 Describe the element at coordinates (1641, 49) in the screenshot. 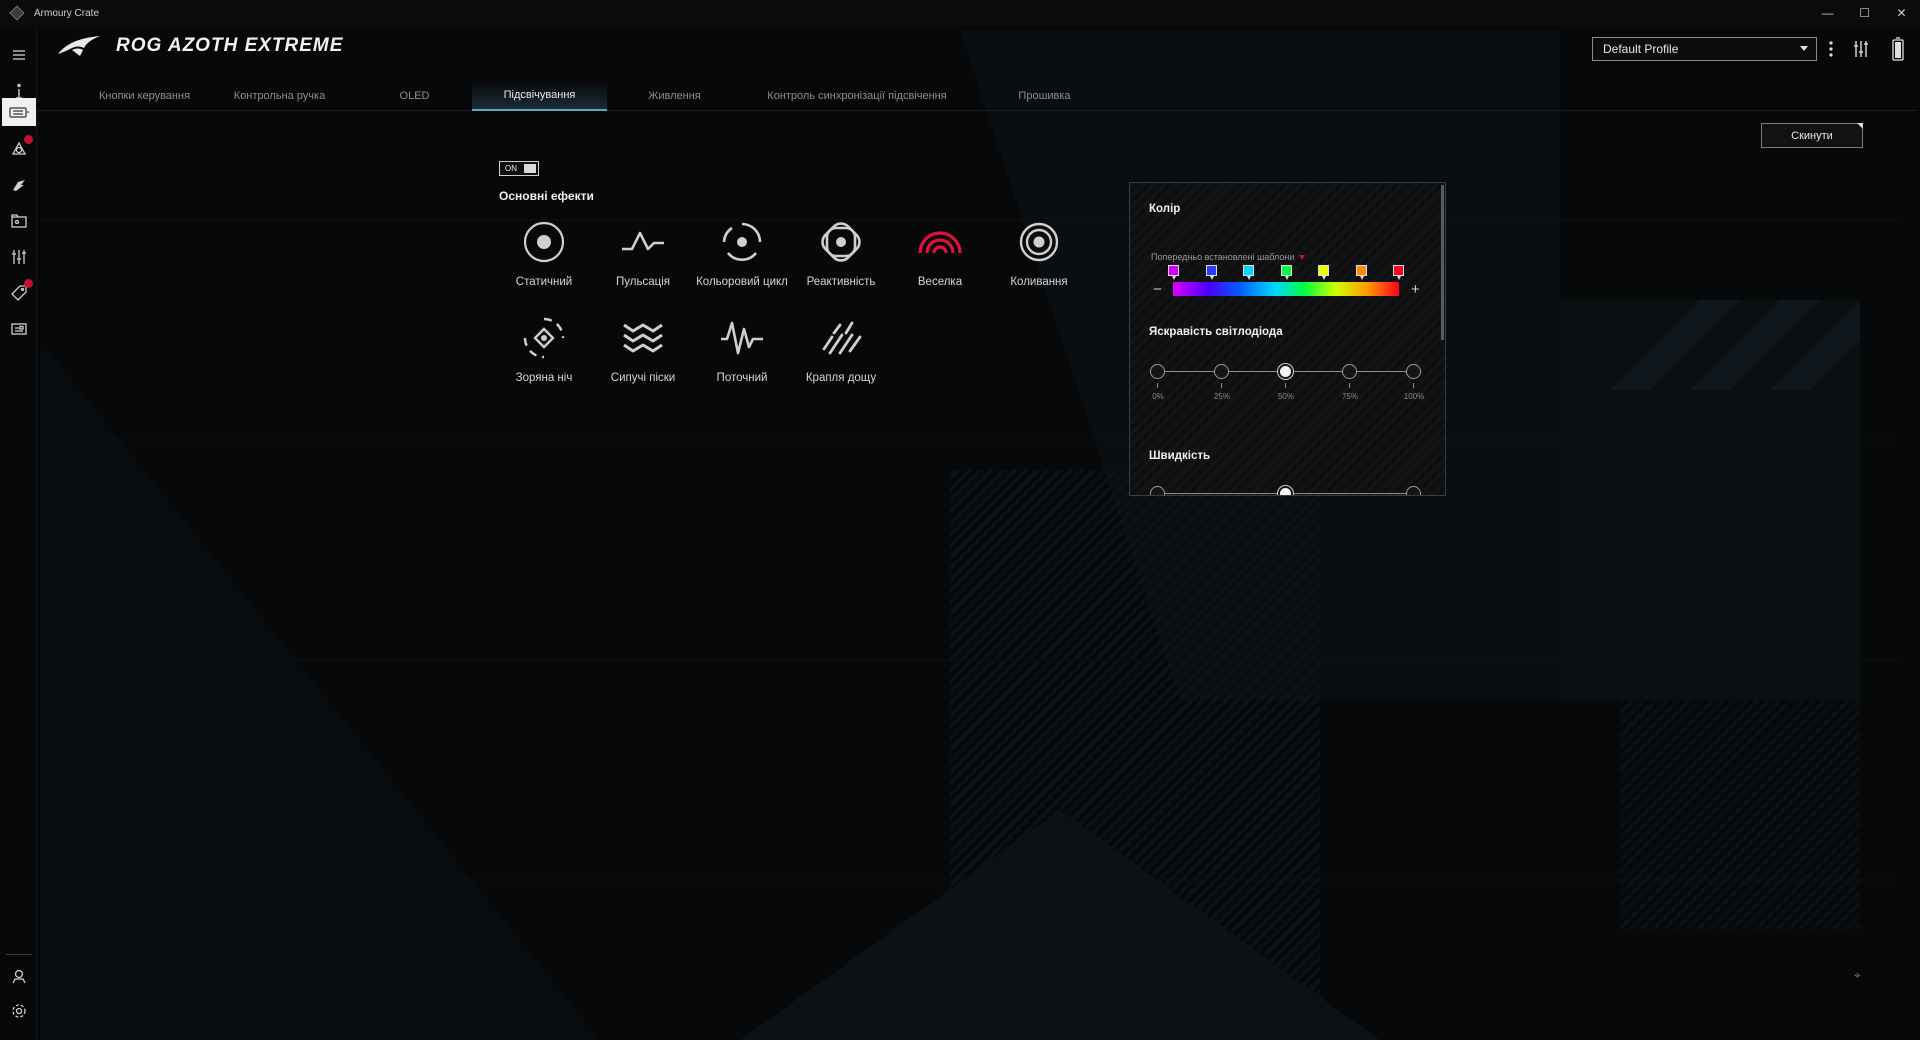

I see `profile-value: Default Profile` at that location.